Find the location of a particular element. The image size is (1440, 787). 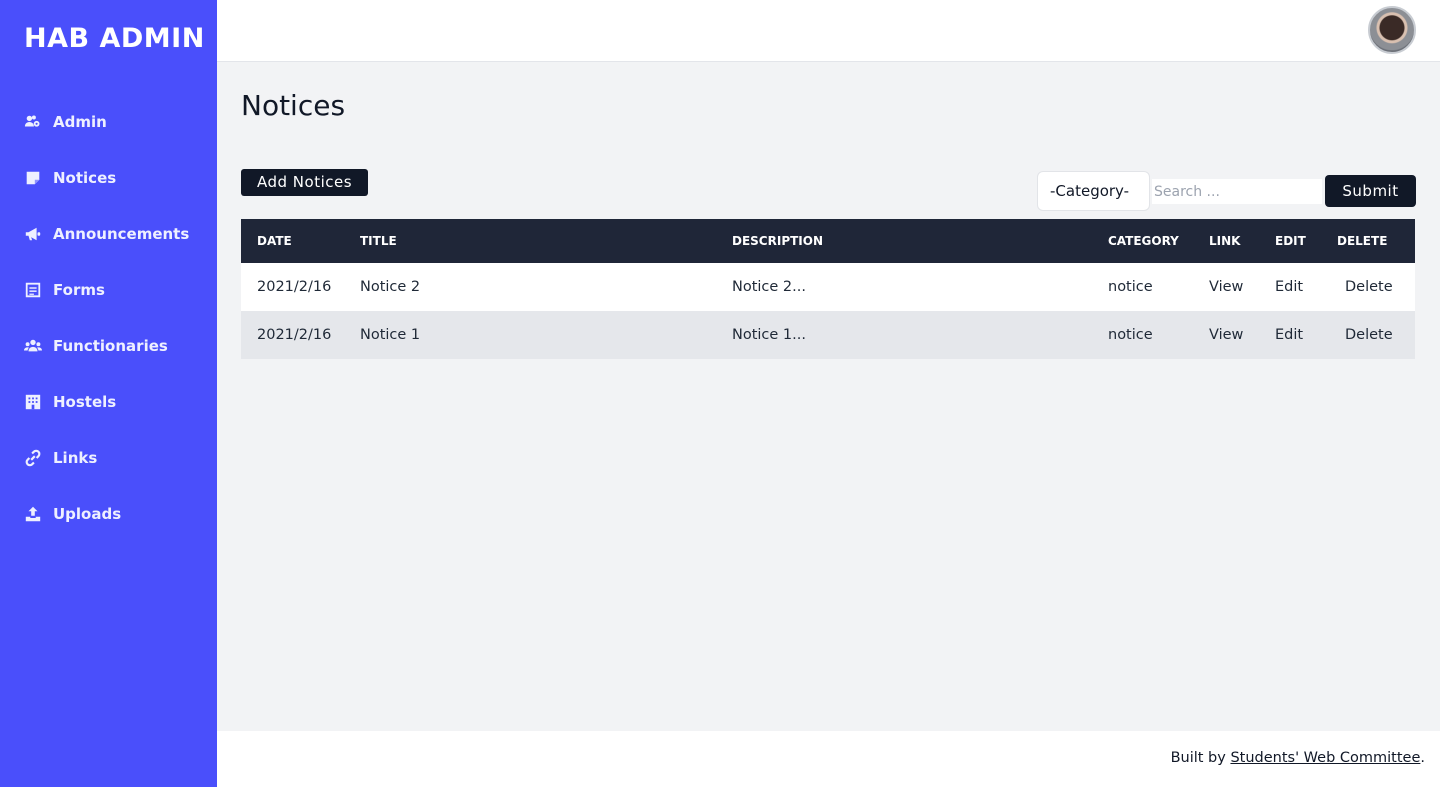

footer-prefix: Built by is located at coordinates (1200, 758).